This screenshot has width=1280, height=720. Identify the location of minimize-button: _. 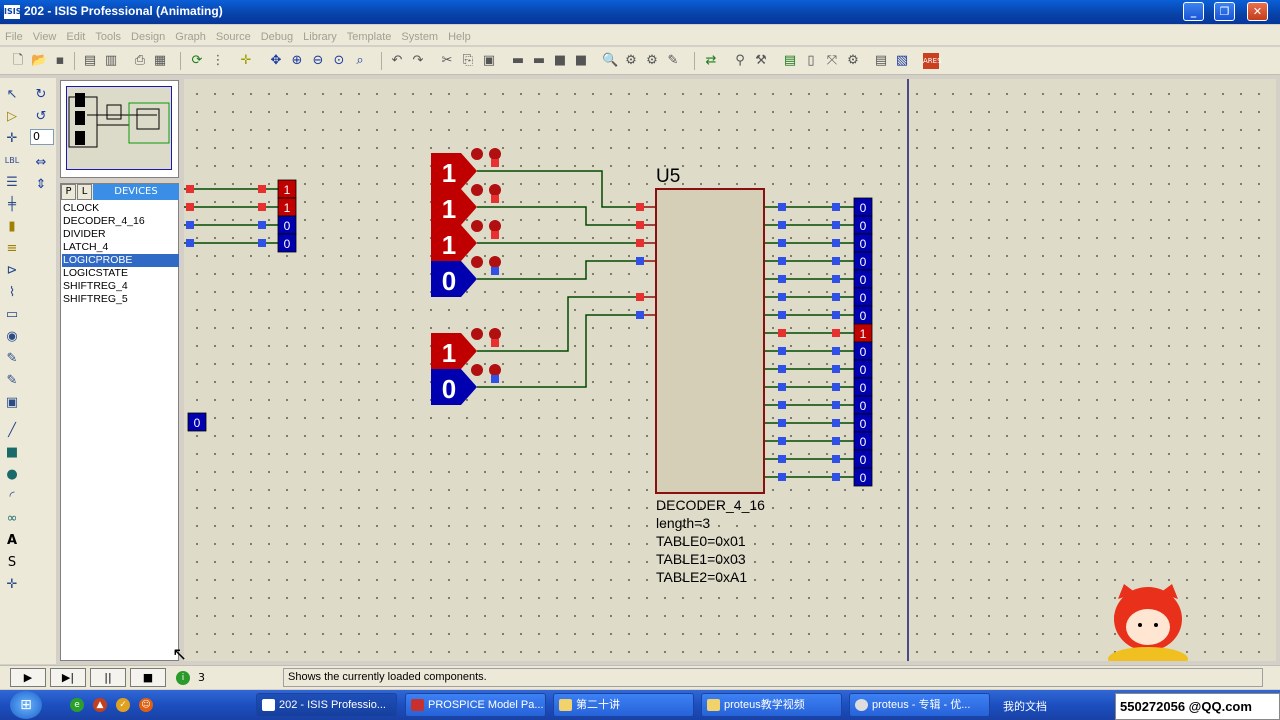
(1193, 11).